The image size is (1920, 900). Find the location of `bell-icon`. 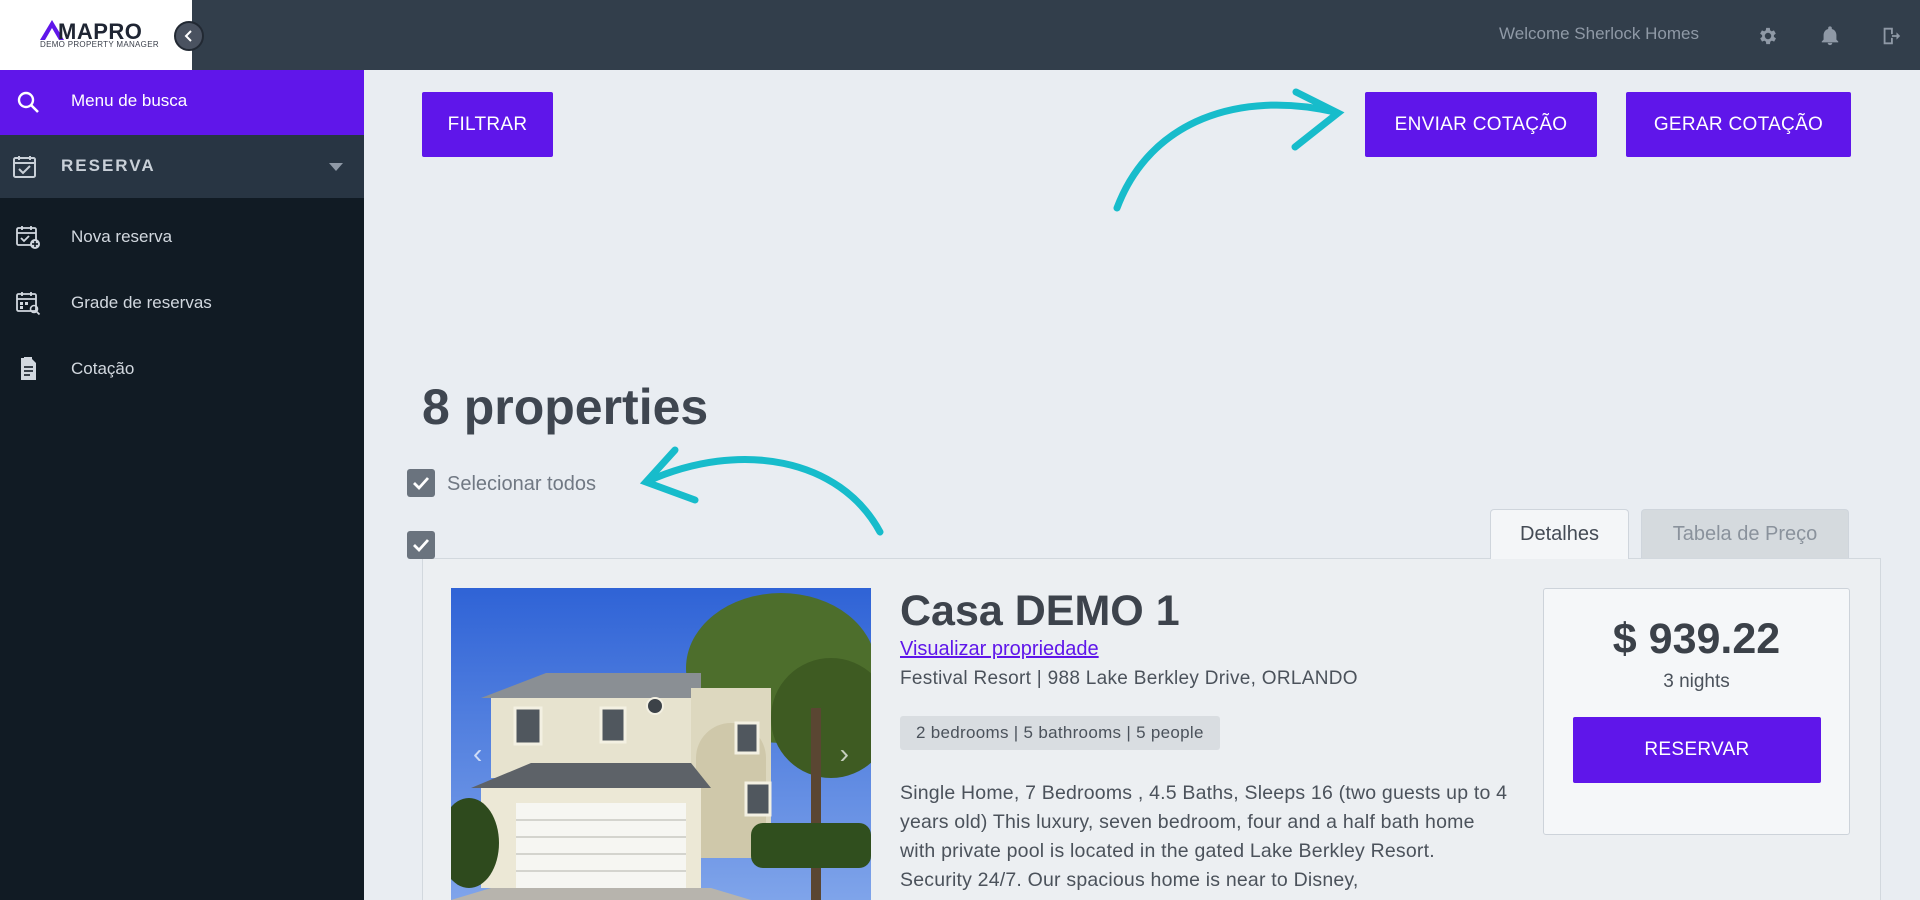

bell-icon is located at coordinates (1830, 36).